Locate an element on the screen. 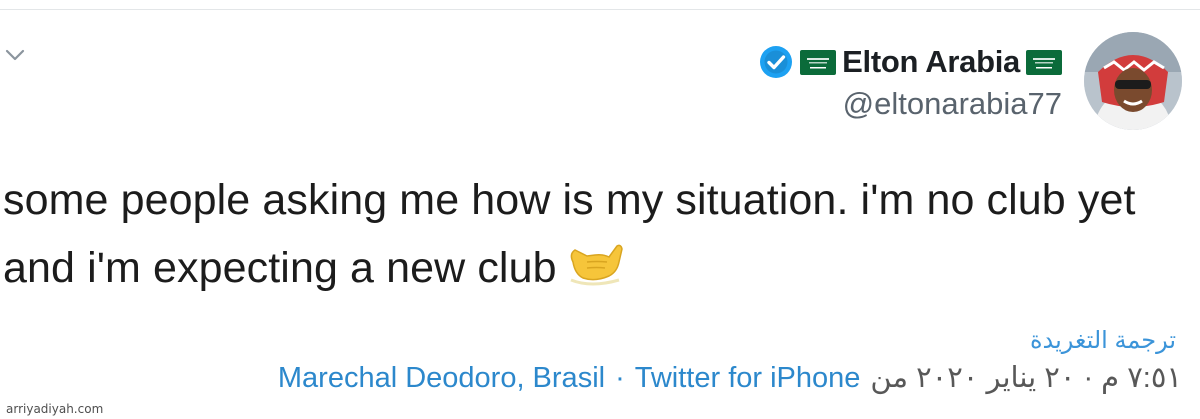  display-name: Elton Arabia is located at coordinates (931, 61).